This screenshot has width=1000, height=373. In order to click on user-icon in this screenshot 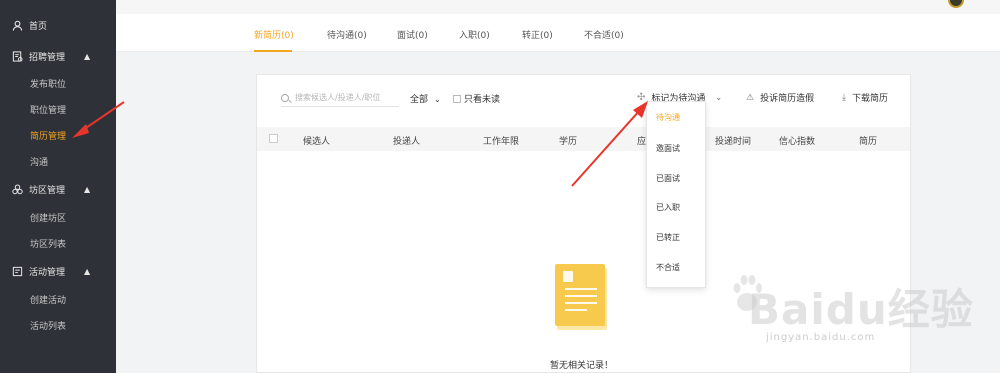, I will do `click(17, 25)`.